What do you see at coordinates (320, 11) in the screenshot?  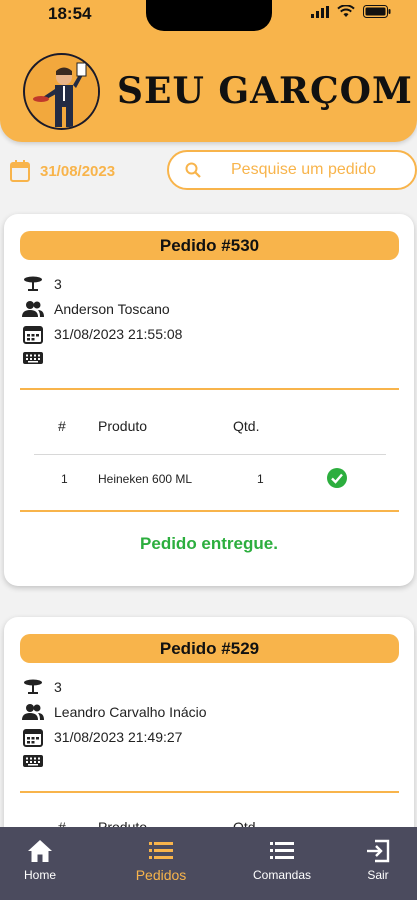 I see `signal-icon` at bounding box center [320, 11].